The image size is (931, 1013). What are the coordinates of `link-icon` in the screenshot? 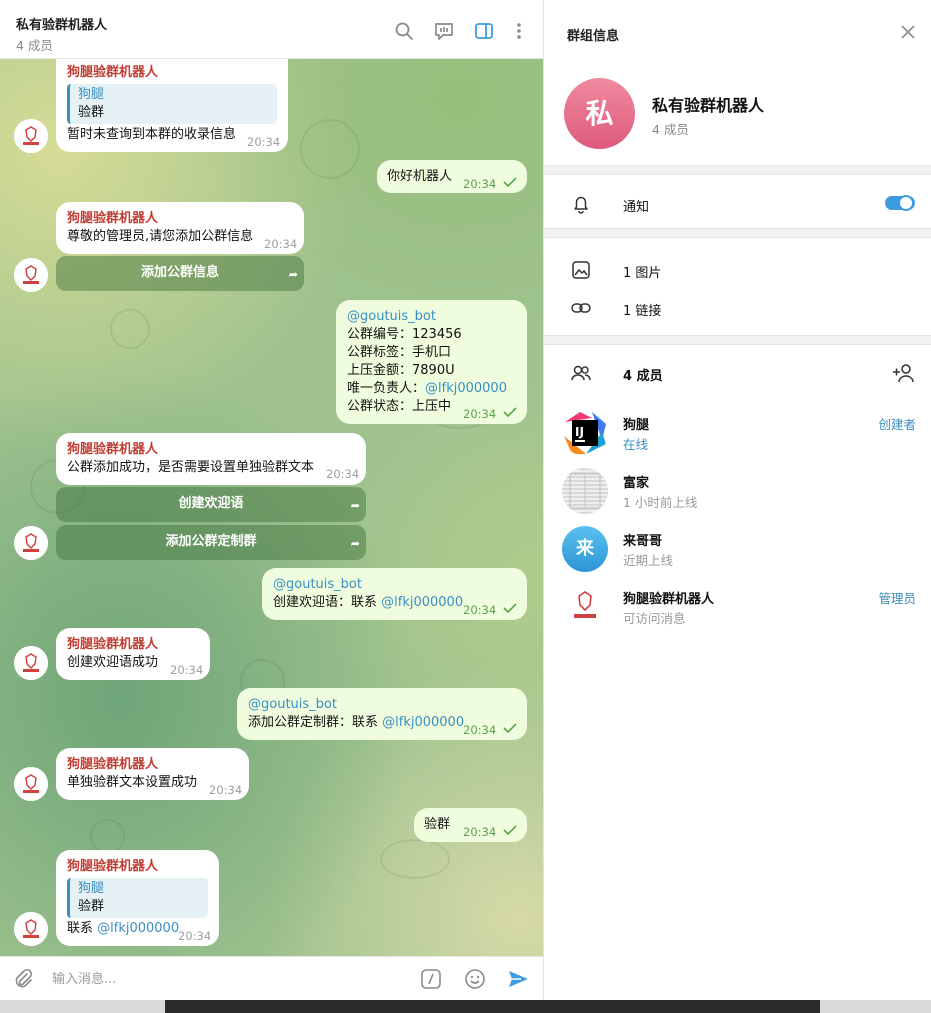 It's located at (581, 308).